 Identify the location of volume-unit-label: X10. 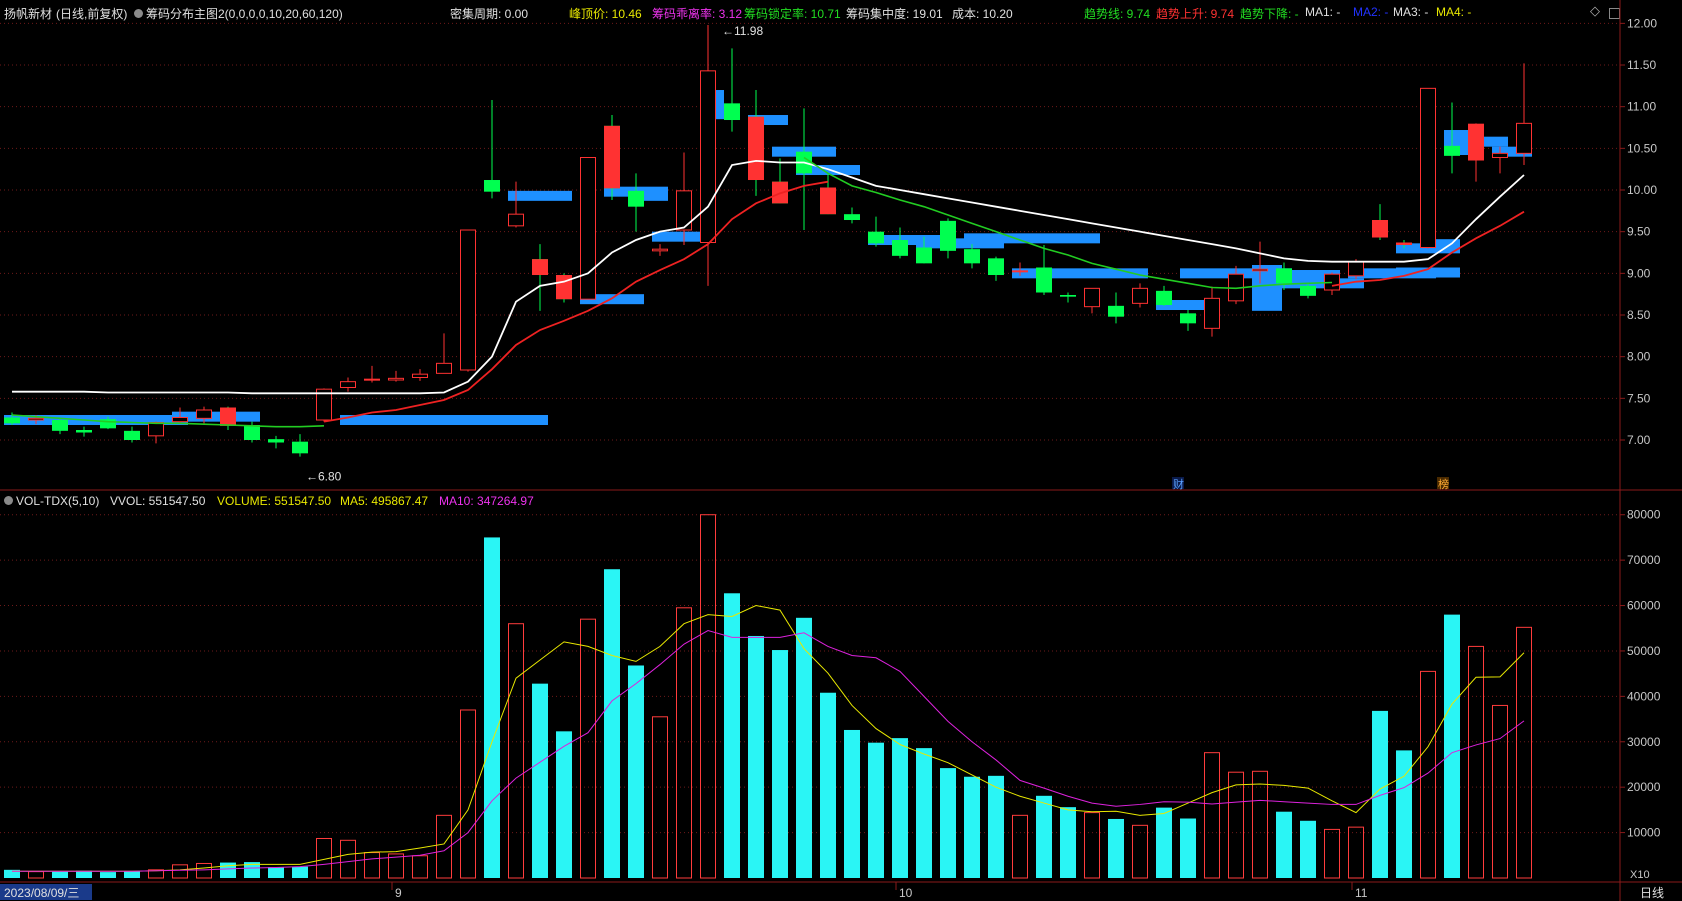
(1640, 875).